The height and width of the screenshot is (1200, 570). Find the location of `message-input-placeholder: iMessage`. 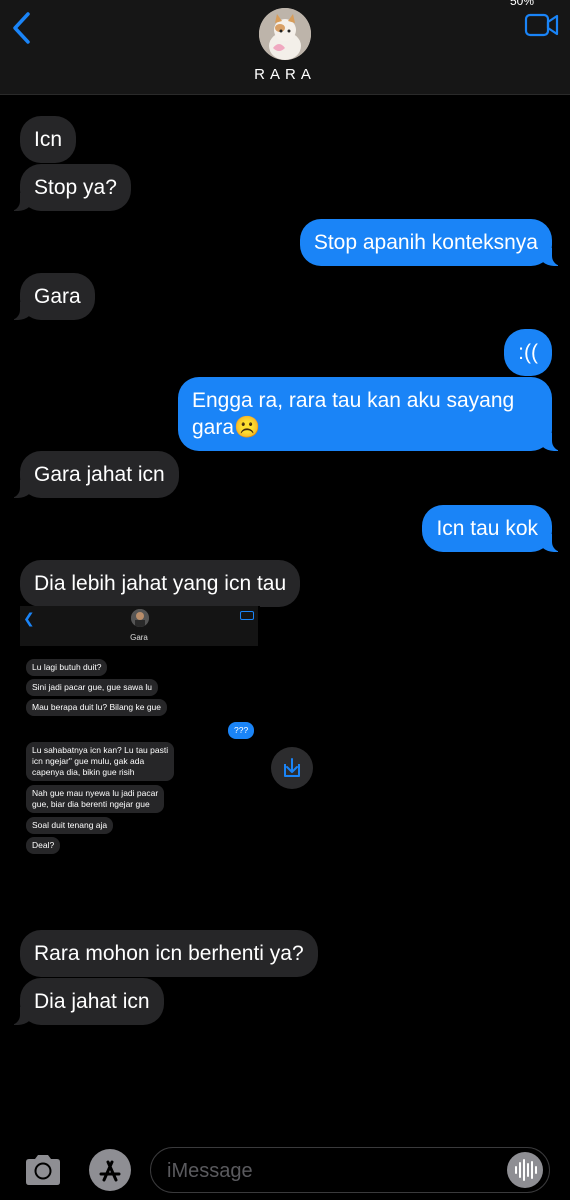

message-input-placeholder: iMessage is located at coordinates (210, 1171).